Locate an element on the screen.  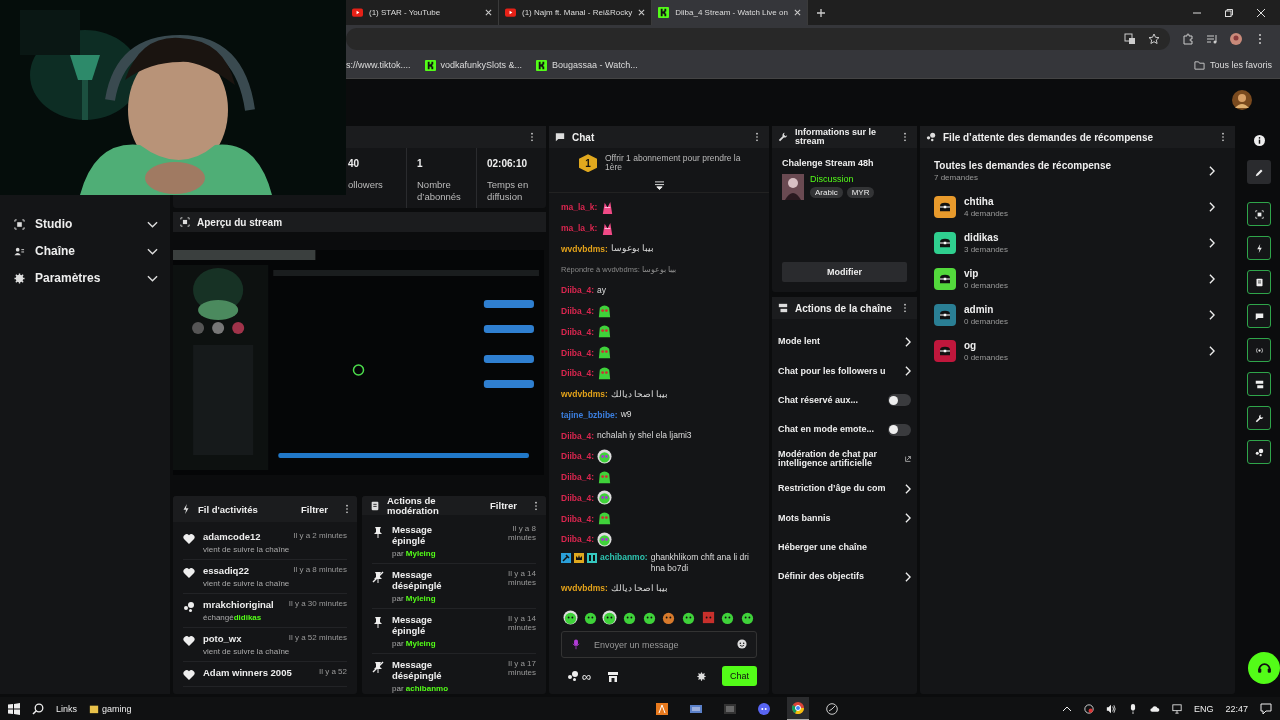
username: poto_wx is located at coordinates (222, 638).